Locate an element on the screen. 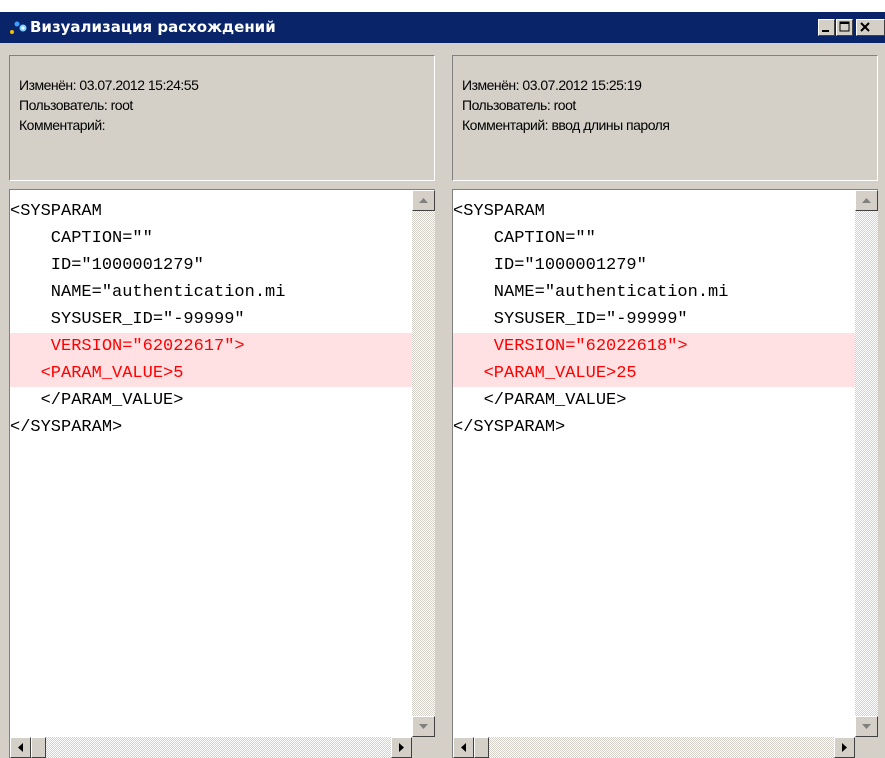  right-scroll-thumb is located at coordinates (481, 747).